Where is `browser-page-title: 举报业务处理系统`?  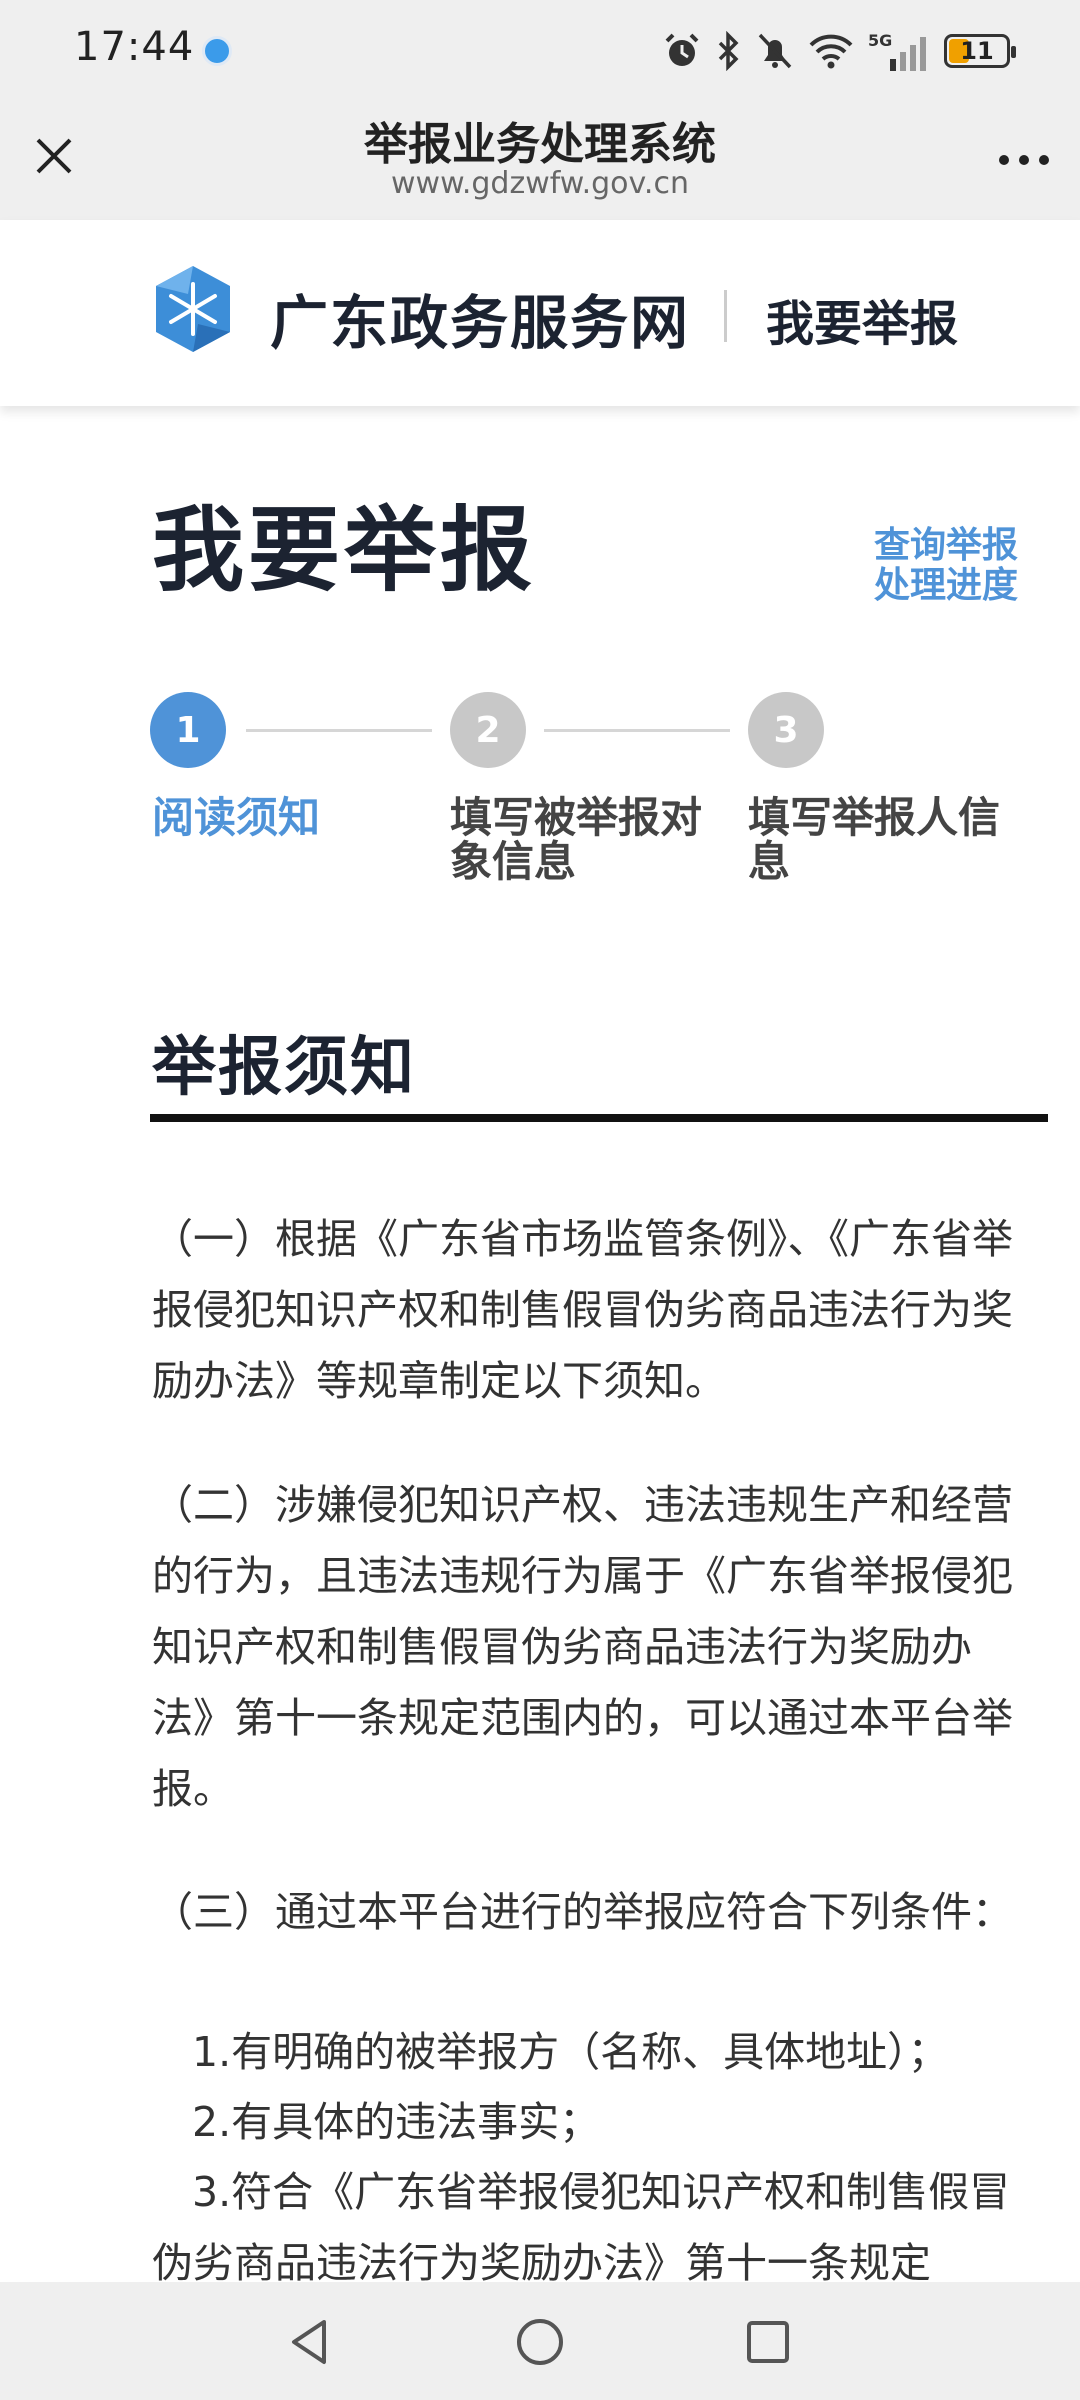 browser-page-title: 举报业务处理系统 is located at coordinates (540, 144).